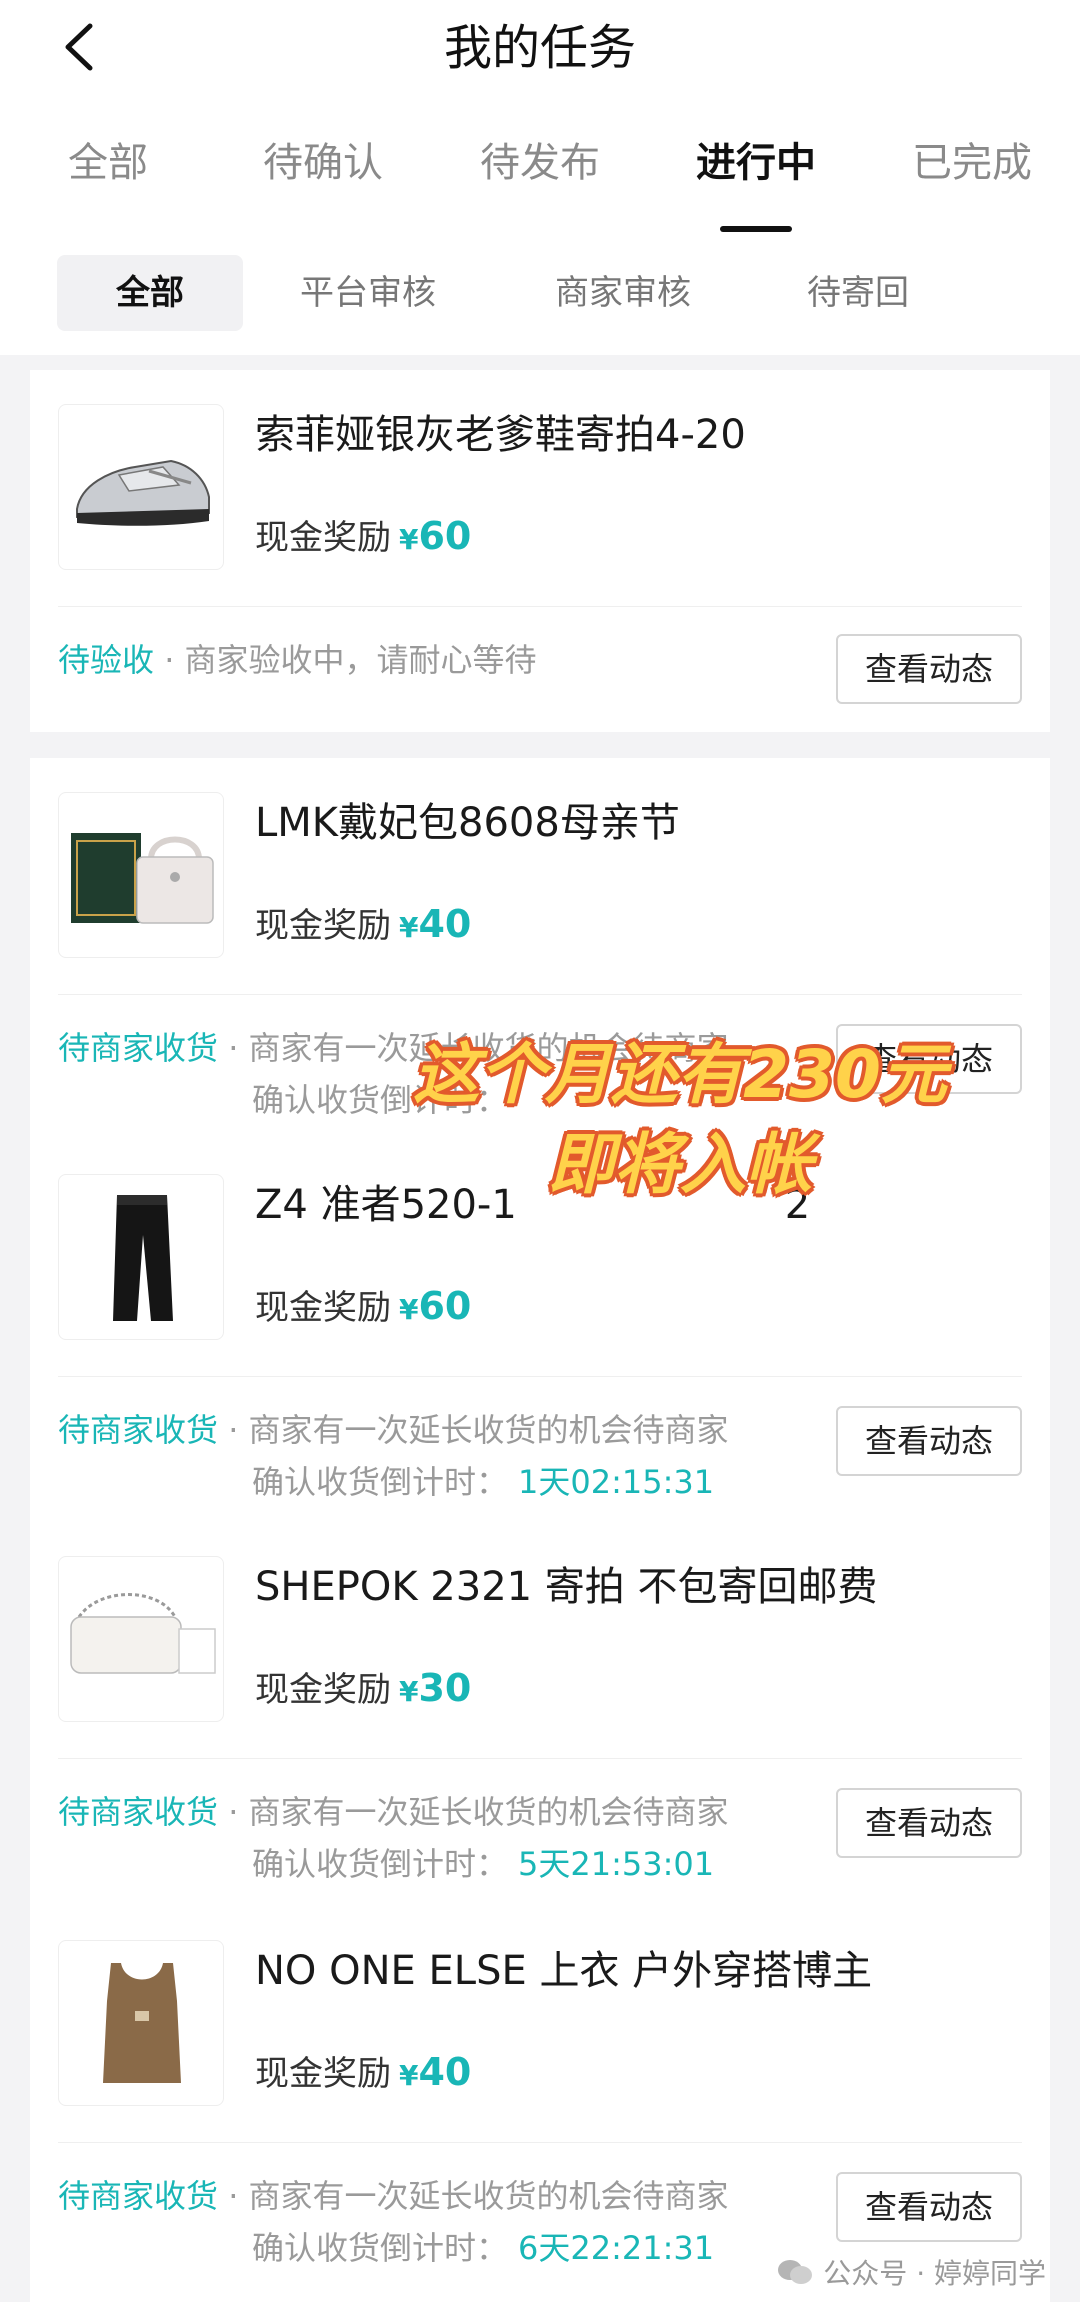  Describe the element at coordinates (345, 660) in the screenshot. I see `status-description: · 商家验收中，请耐心等待` at that location.